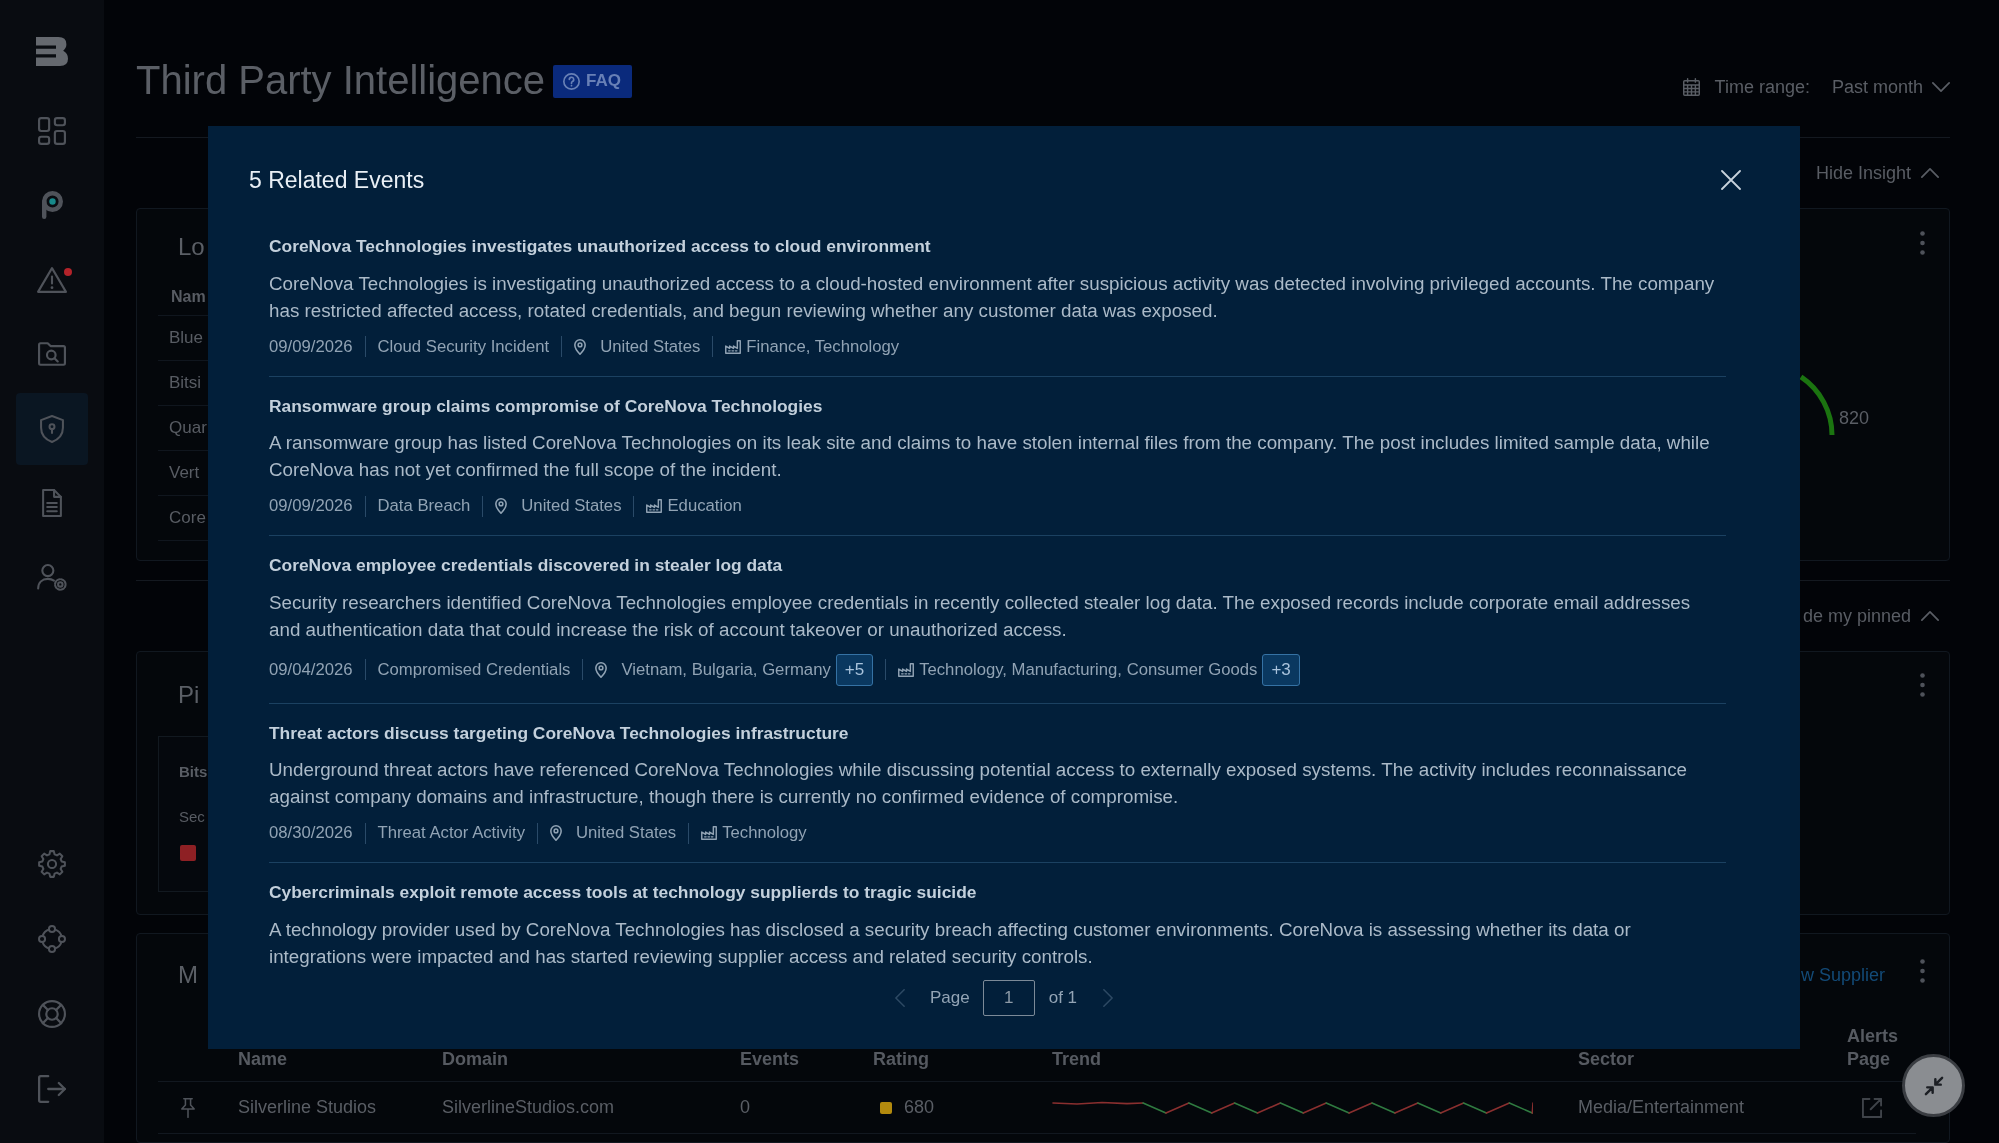 The image size is (1999, 1143). Describe the element at coordinates (949, 997) in the screenshot. I see `page-label: Page` at that location.